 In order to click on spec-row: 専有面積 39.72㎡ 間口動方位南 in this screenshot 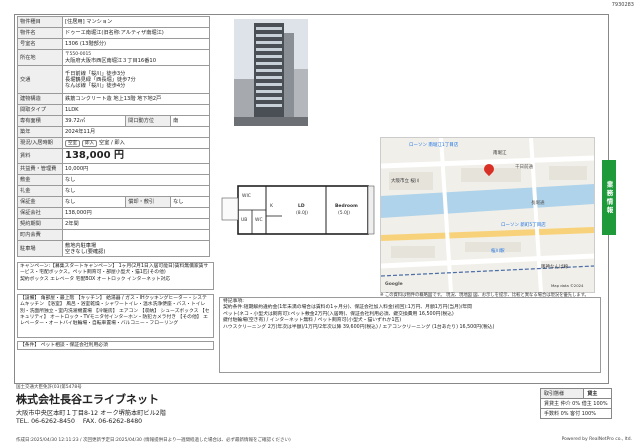, I will do `click(113, 121)`.